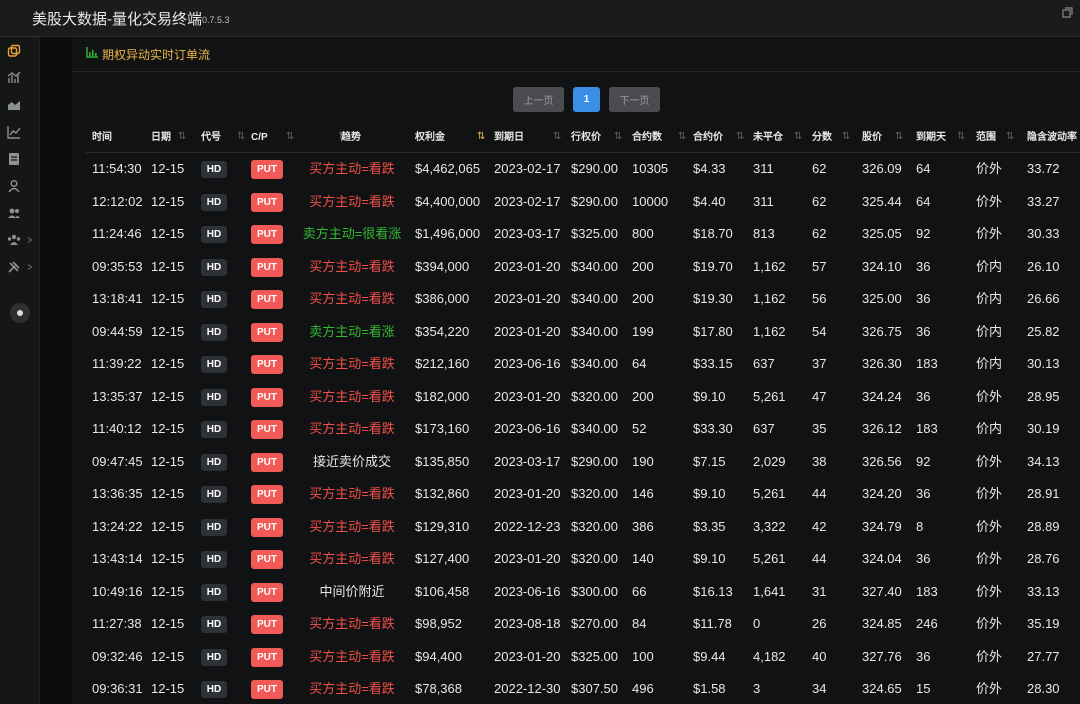 The width and height of the screenshot is (1080, 704). I want to click on stock-price-cell: 326.75, so click(882, 331).